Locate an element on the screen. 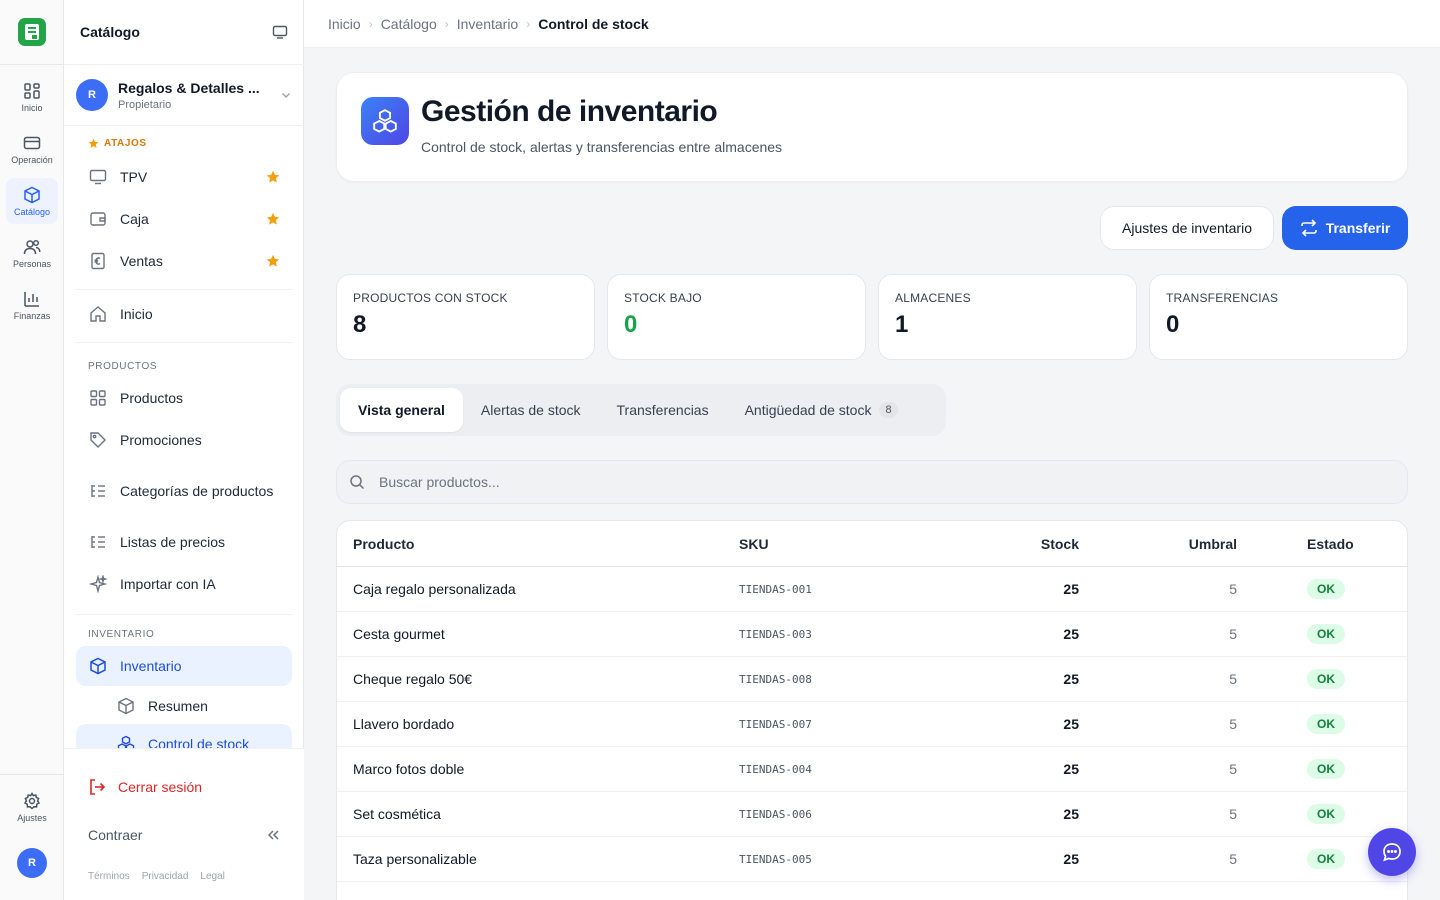 The height and width of the screenshot is (900, 1440). sidebar-item-promociones: Promociones is located at coordinates (184, 440).